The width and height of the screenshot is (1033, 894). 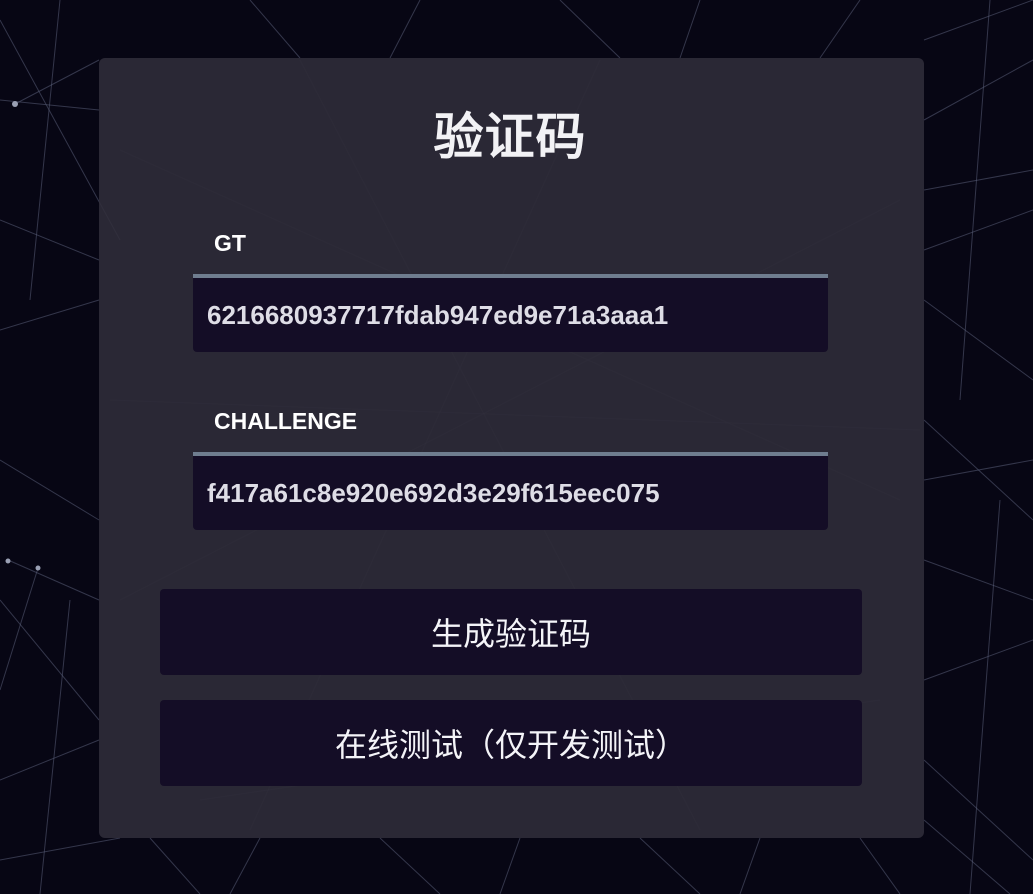 I want to click on page-title: 验证码, so click(x=510, y=137).